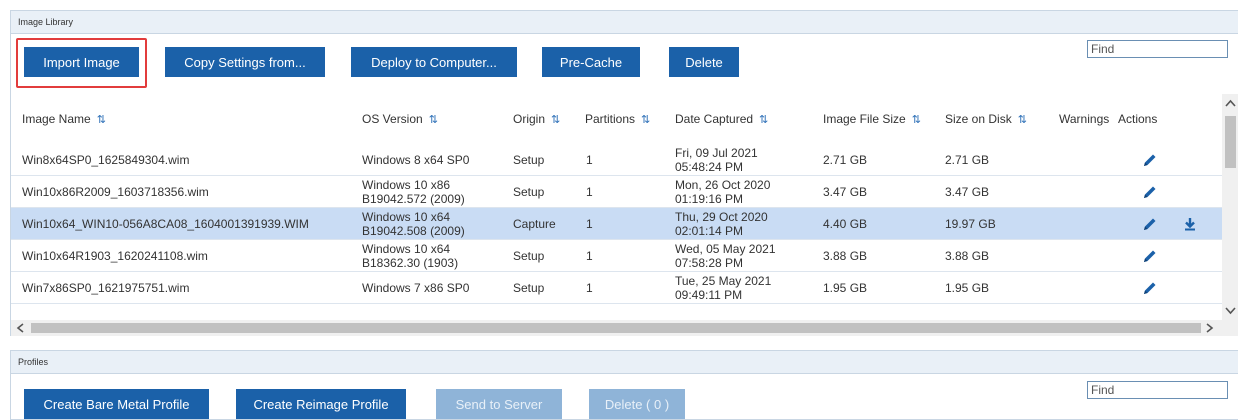 Image resolution: width=1238 pixels, height=420 pixels. I want to click on image-find-input: Find, so click(1157, 49).